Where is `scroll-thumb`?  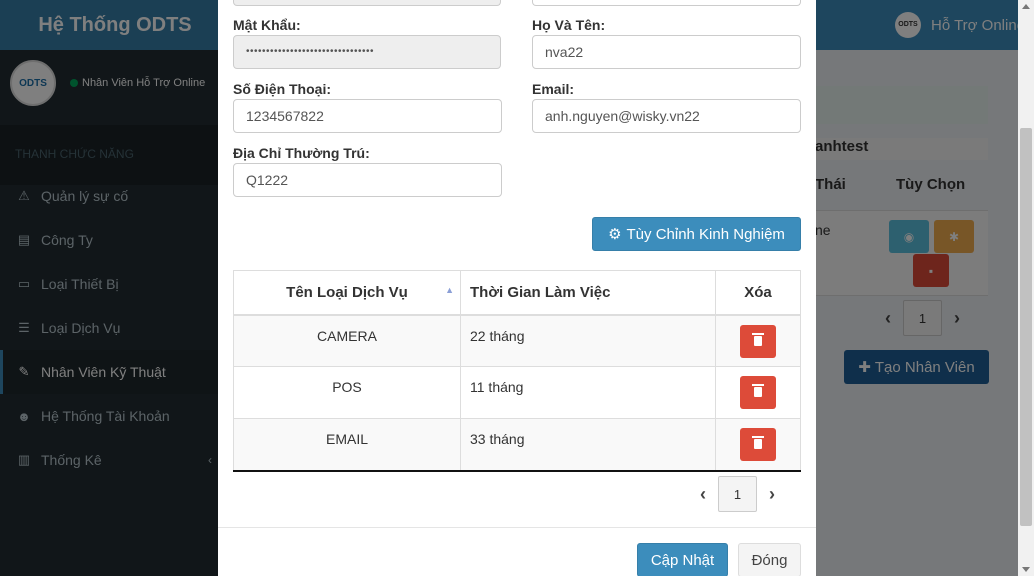 scroll-thumb is located at coordinates (1026, 327).